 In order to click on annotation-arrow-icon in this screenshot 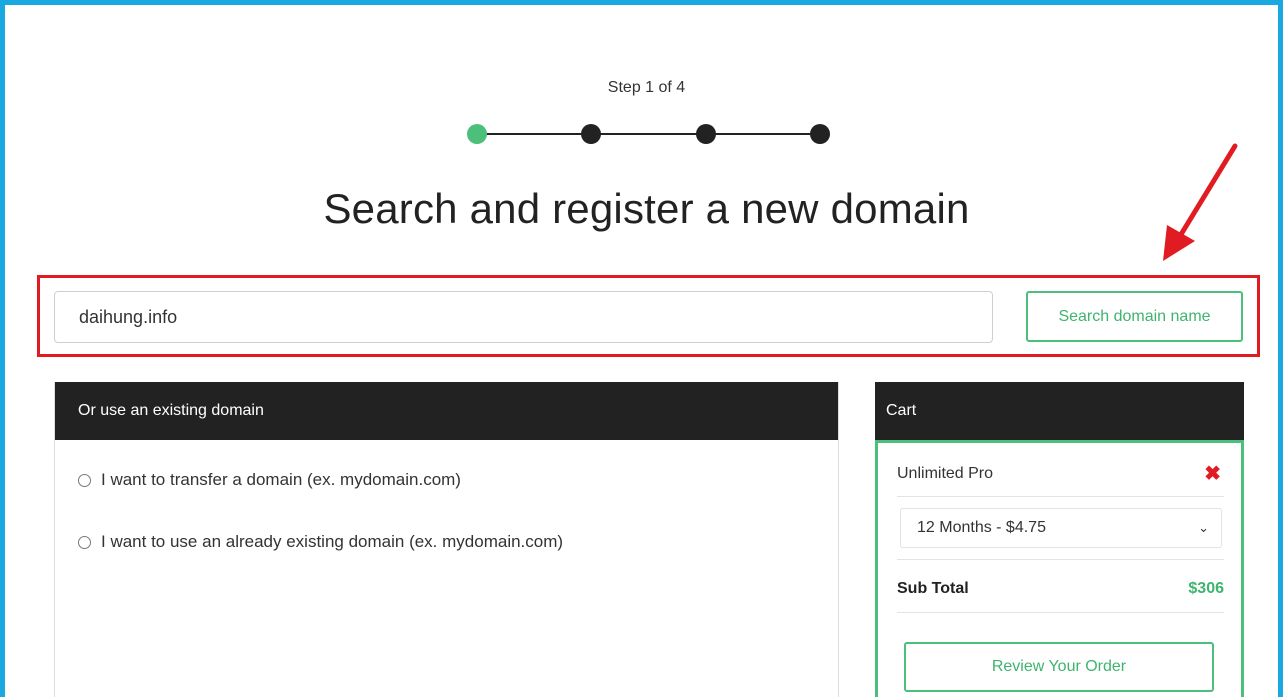, I will do `click(1200, 202)`.